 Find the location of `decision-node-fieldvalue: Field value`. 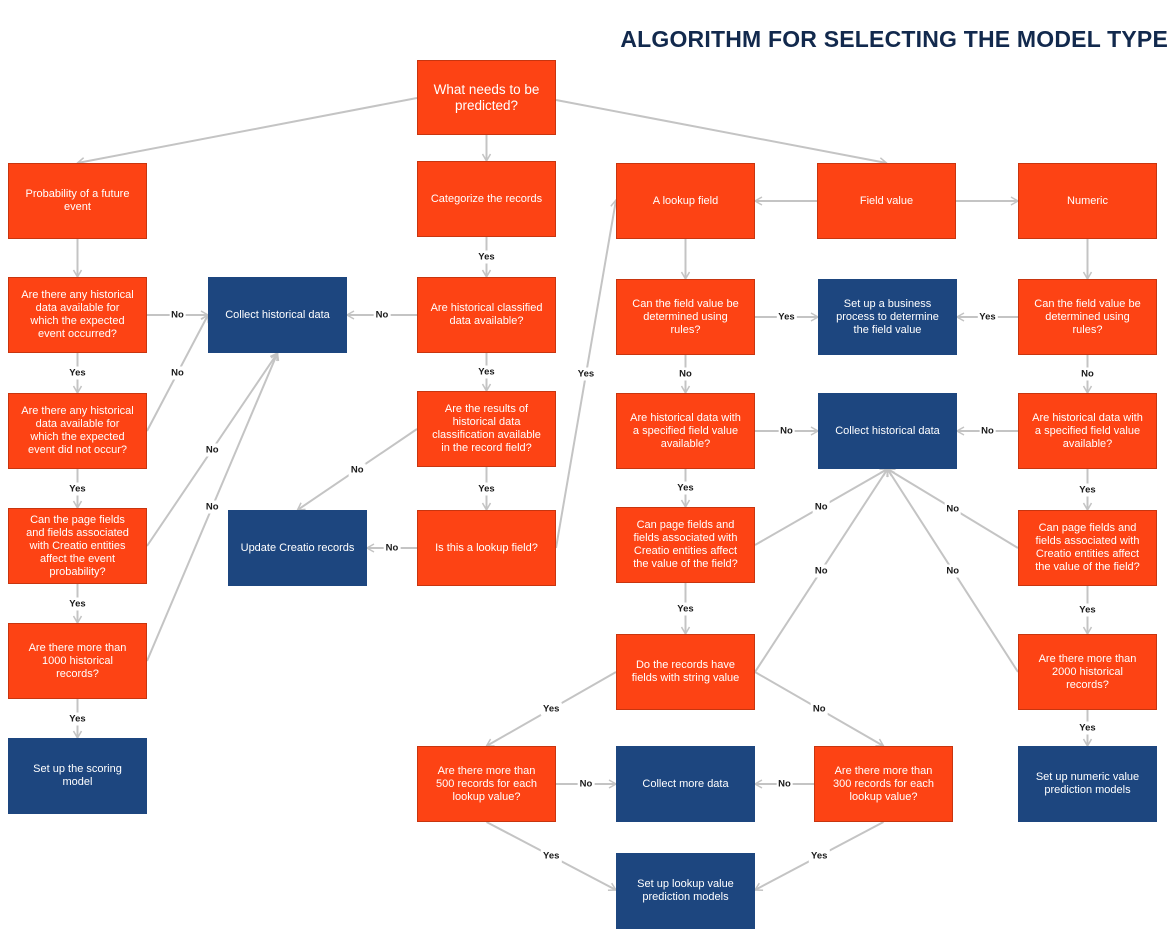

decision-node-fieldvalue: Field value is located at coordinates (886, 201).